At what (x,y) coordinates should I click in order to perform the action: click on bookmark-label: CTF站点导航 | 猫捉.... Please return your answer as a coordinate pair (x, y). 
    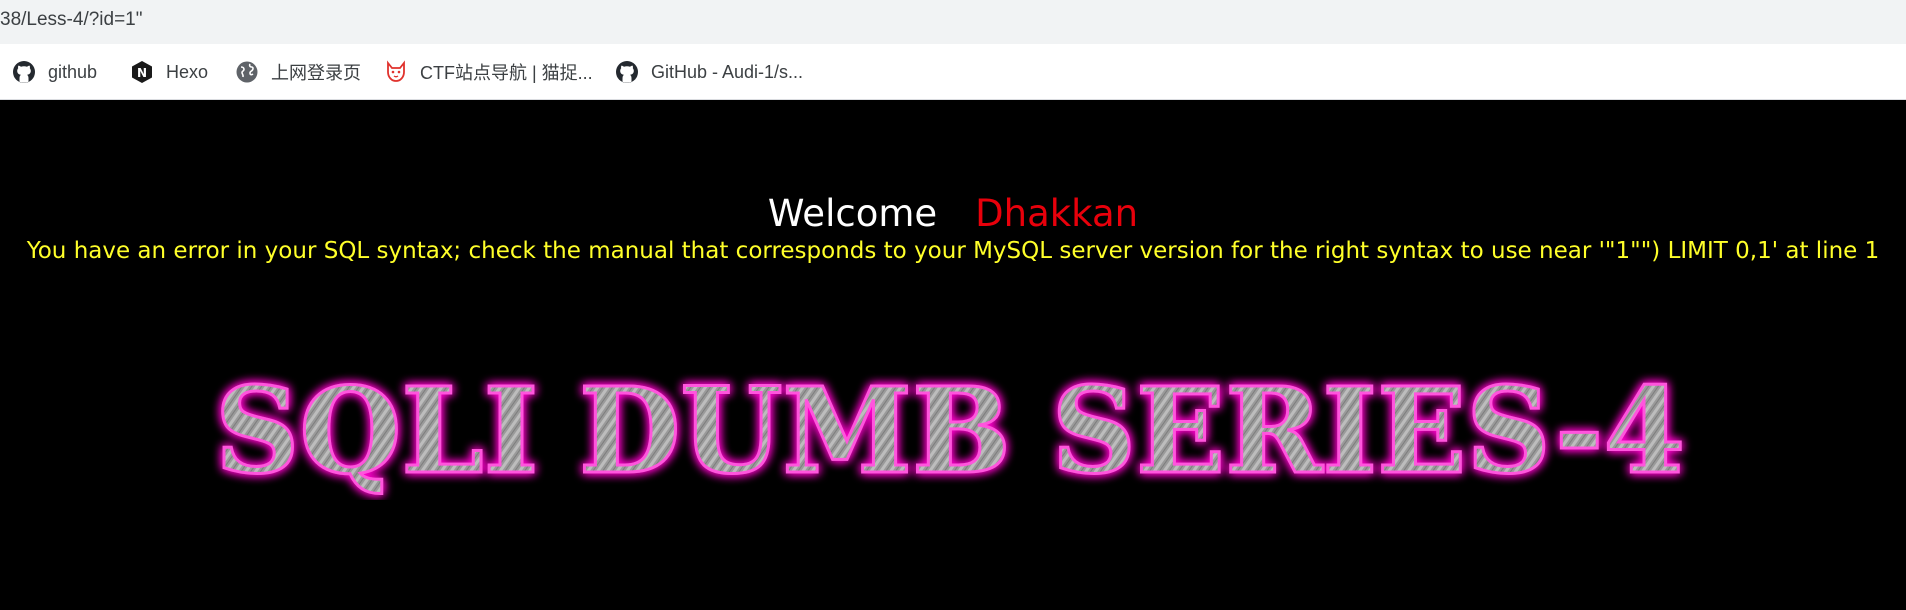
    Looking at the image, I should click on (506, 73).